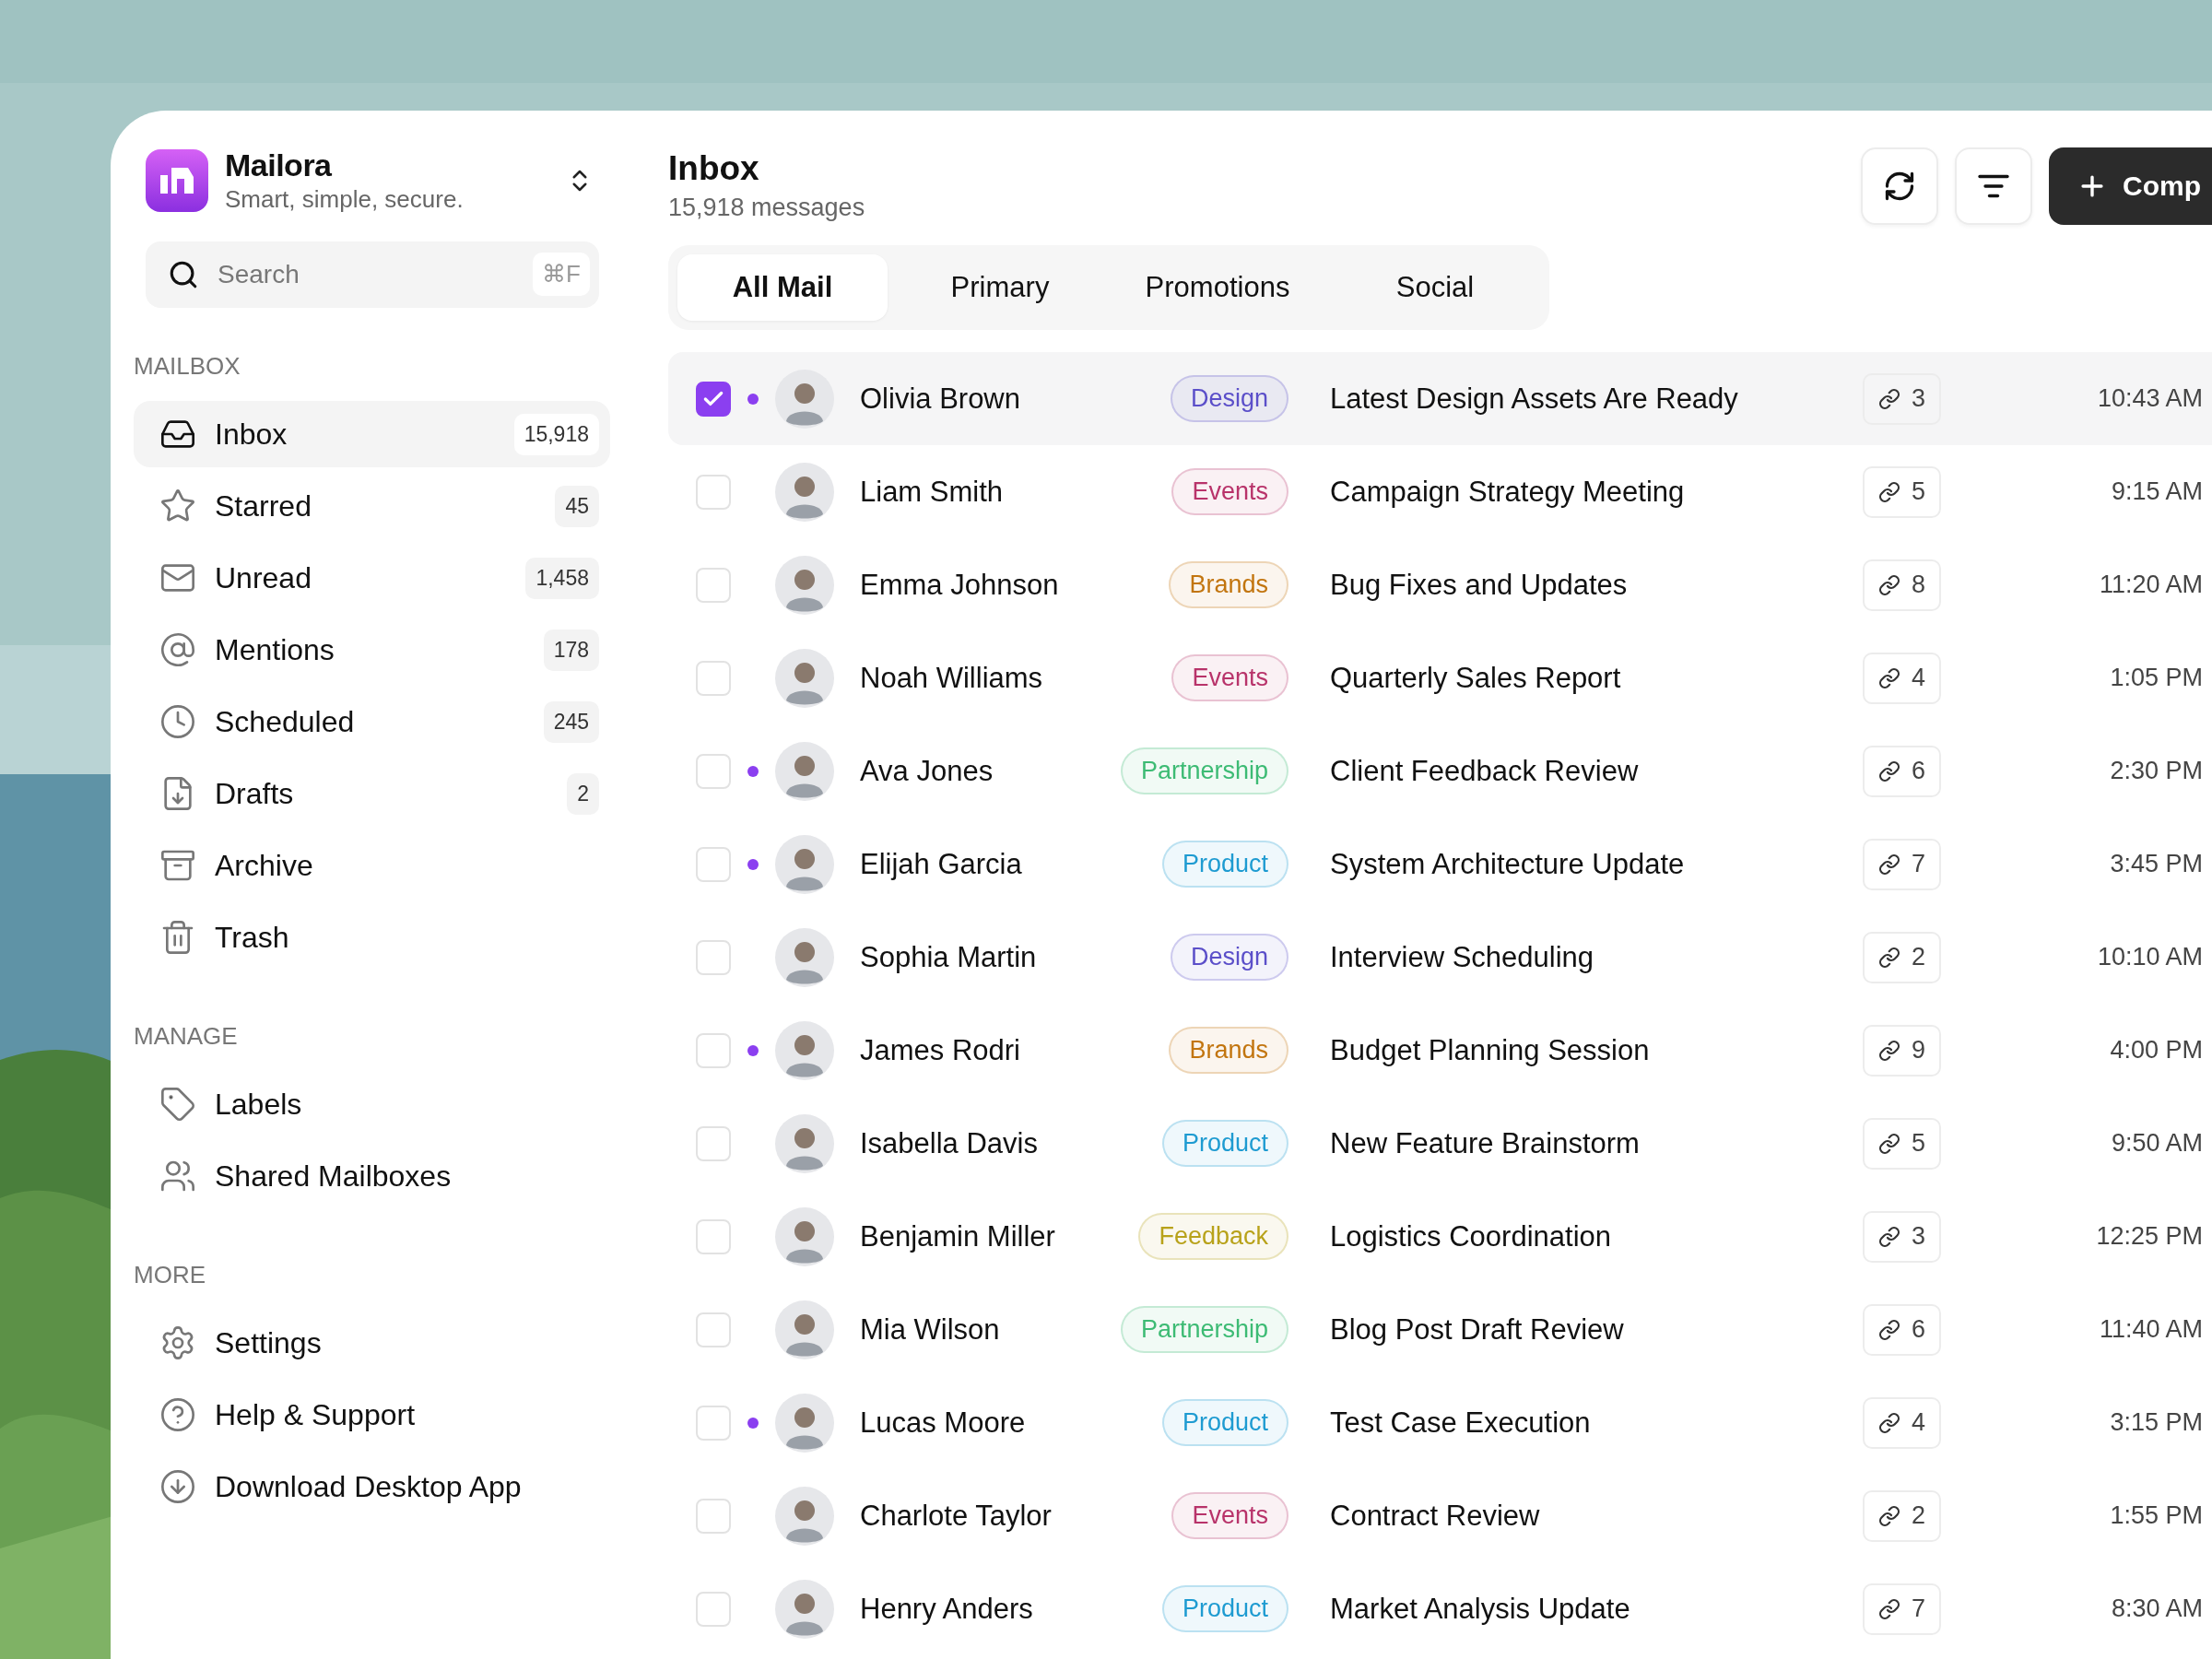 The height and width of the screenshot is (1659, 2212). I want to click on sender-name: Elijah Garcia, so click(941, 864).